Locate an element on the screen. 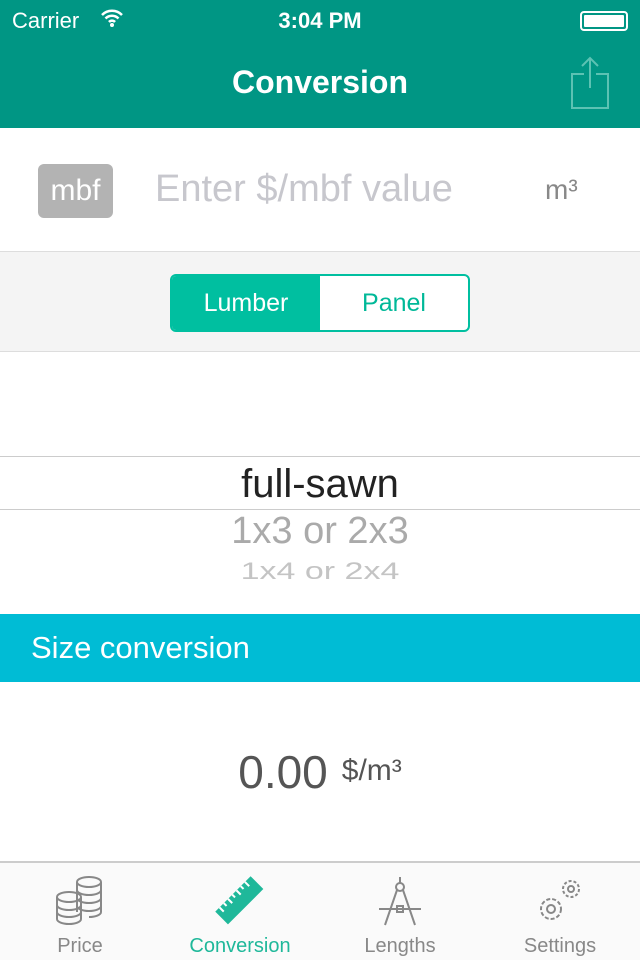  picker-item: 1x4 or 2x4 is located at coordinates (320, 571).